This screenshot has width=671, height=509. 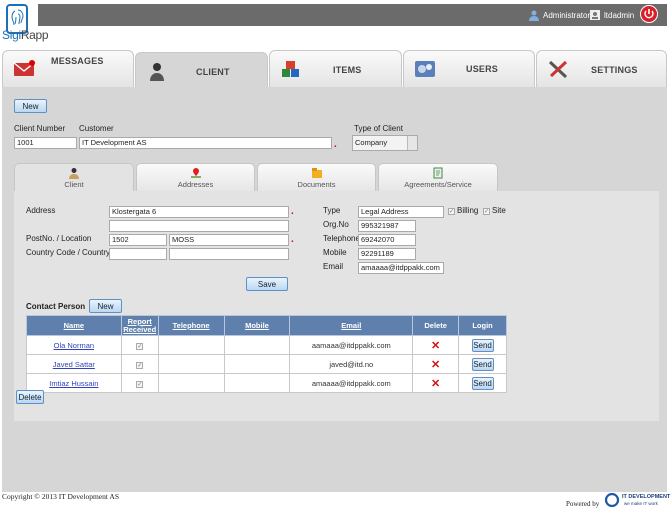 What do you see at coordinates (401, 268) in the screenshot?
I see `email-field: amaaaa@itdppakk.com` at bounding box center [401, 268].